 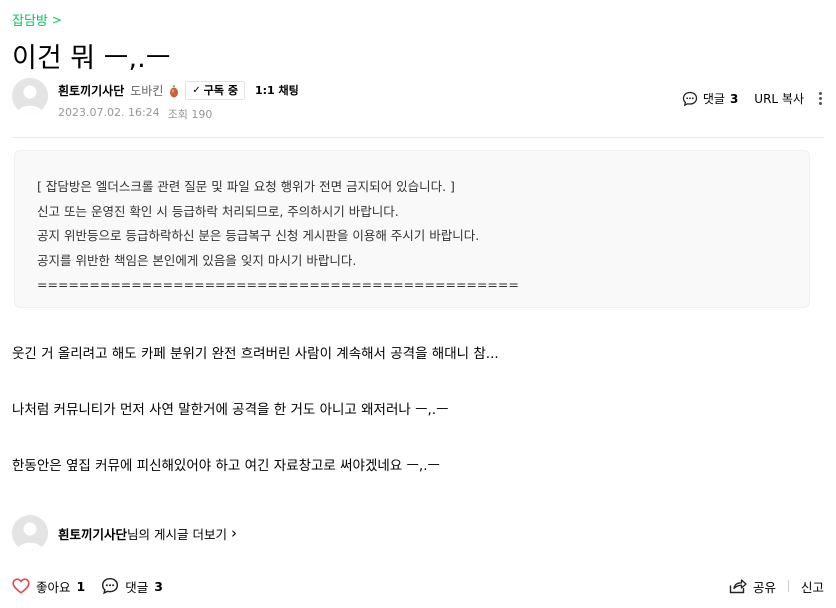 What do you see at coordinates (197, 260) in the screenshot?
I see `notice-line: 공지를 위반한 책임은 본인에게 있음을 잊지 마시기 바랍니다.` at bounding box center [197, 260].